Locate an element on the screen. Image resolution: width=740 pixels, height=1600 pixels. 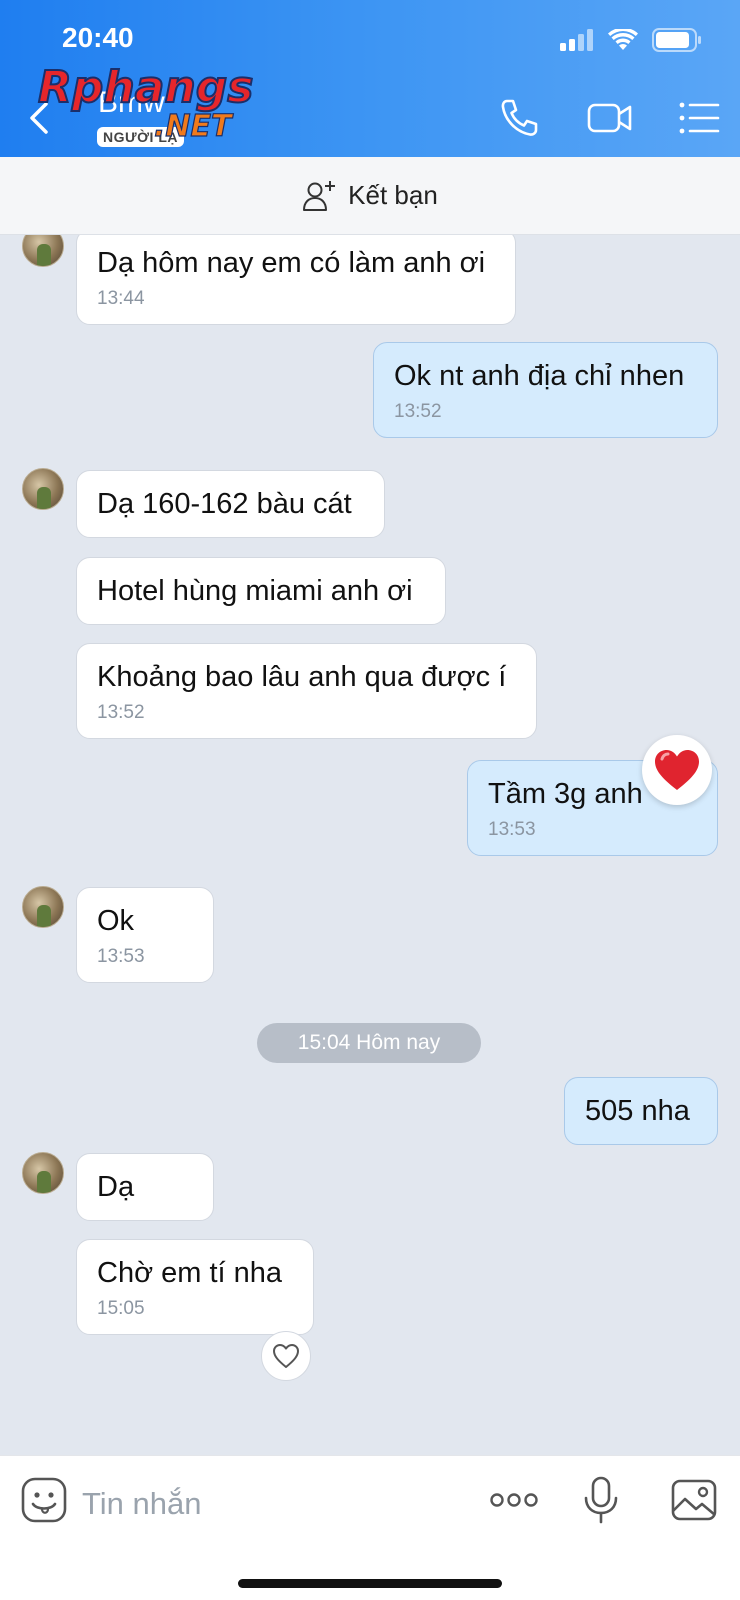
add-friend-button: Kết bạn is located at coordinates (370, 196).